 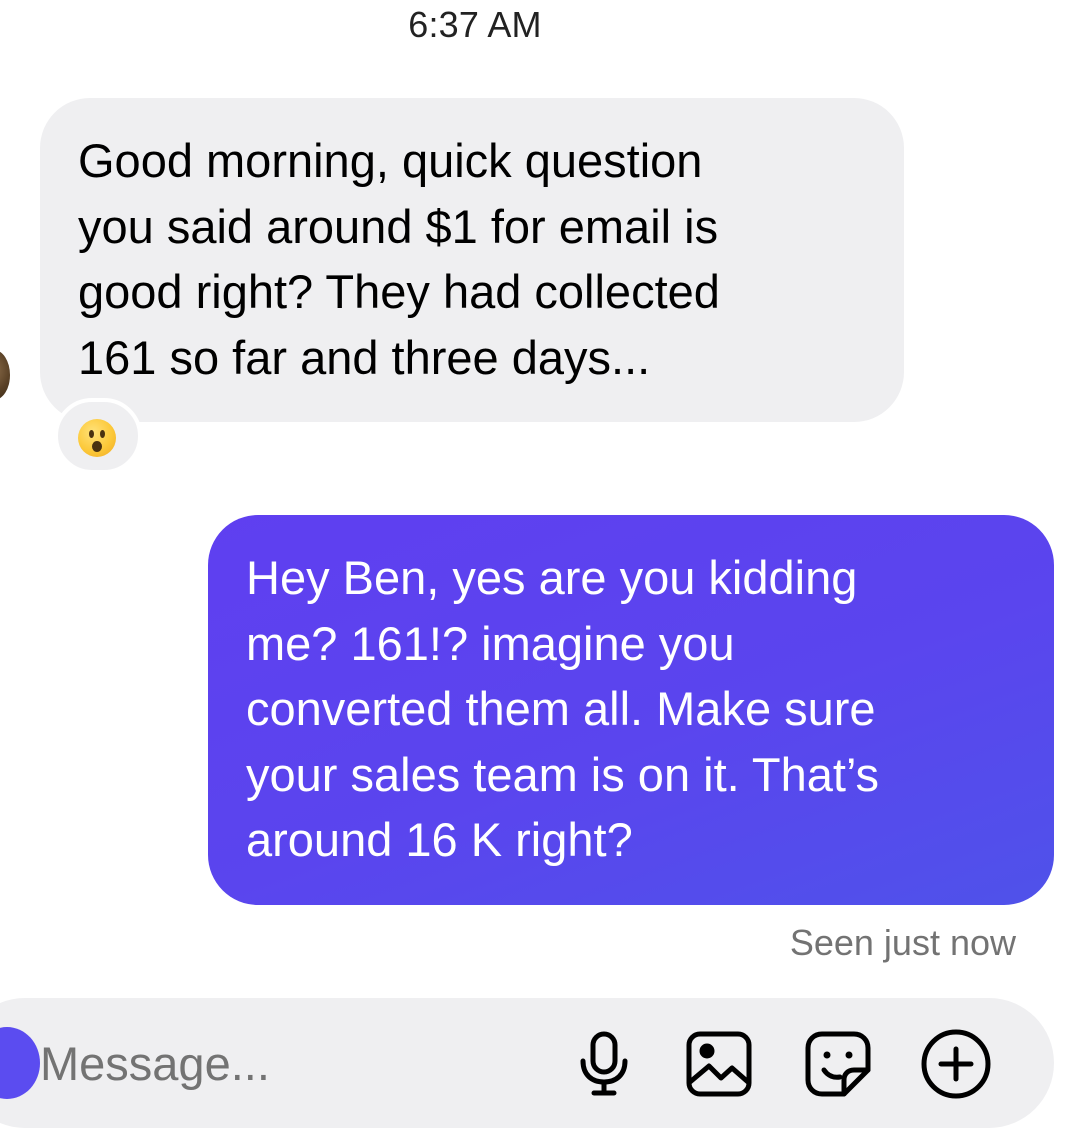 I want to click on astonished-face-icon, so click(x=97, y=438).